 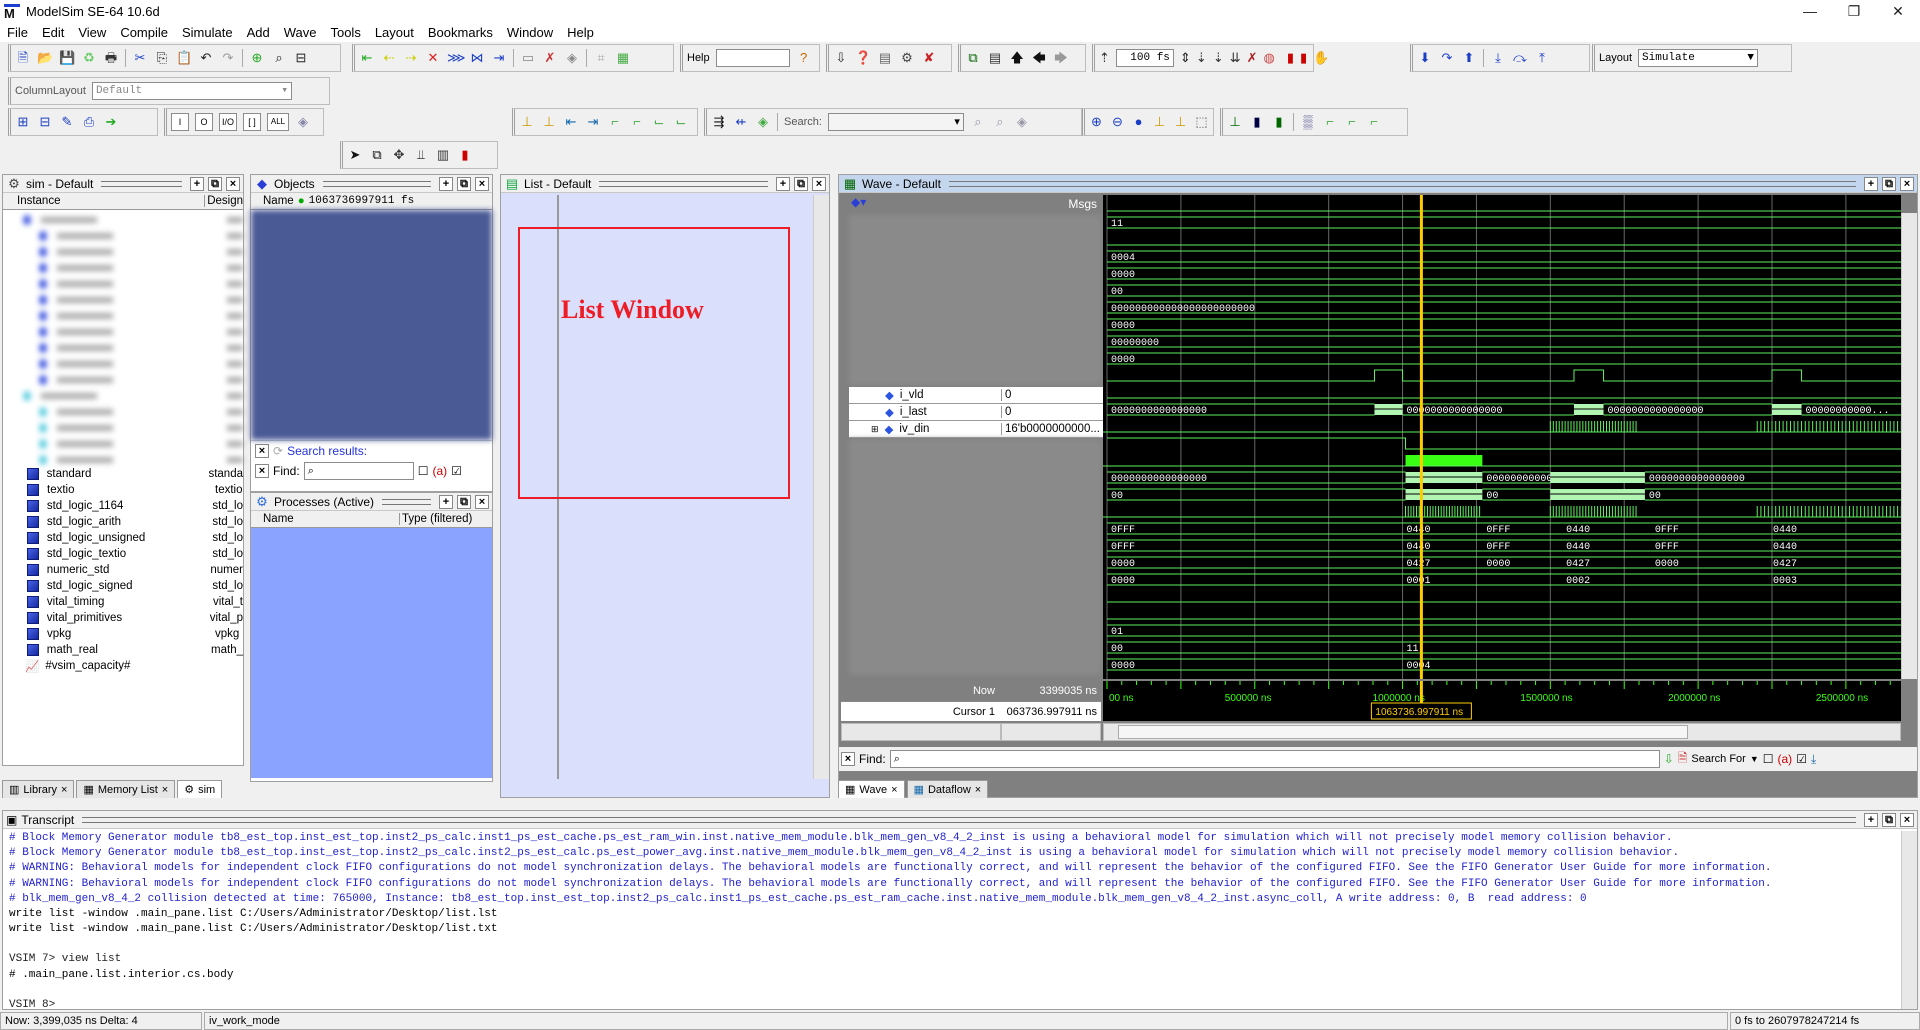 What do you see at coordinates (1104, 58) in the screenshot?
I see `restart-icon: ⇡` at bounding box center [1104, 58].